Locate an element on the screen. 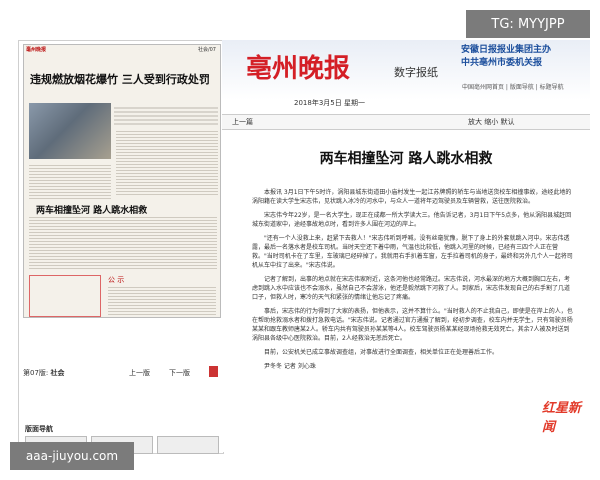 The height and width of the screenshot is (480, 600). prev-article-link: 上一篇 is located at coordinates (242, 122).